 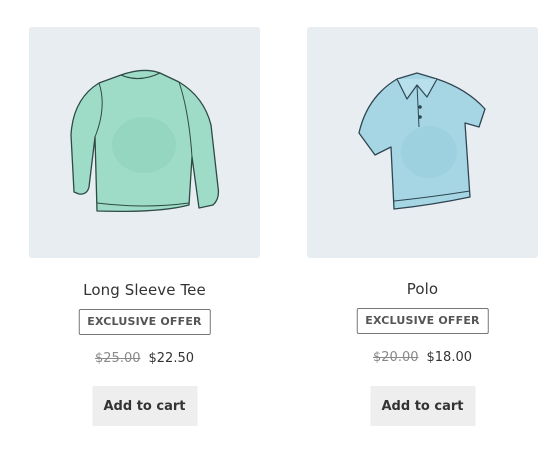 I want to click on long-sleeve-tee-icon, so click(x=145, y=141).